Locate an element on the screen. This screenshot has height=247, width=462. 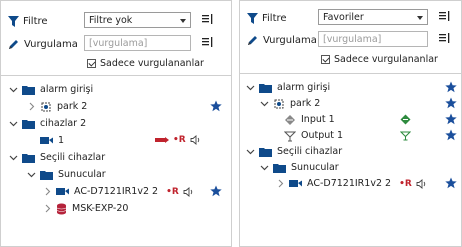
highlight-label: Vurgulama is located at coordinates (282, 40).